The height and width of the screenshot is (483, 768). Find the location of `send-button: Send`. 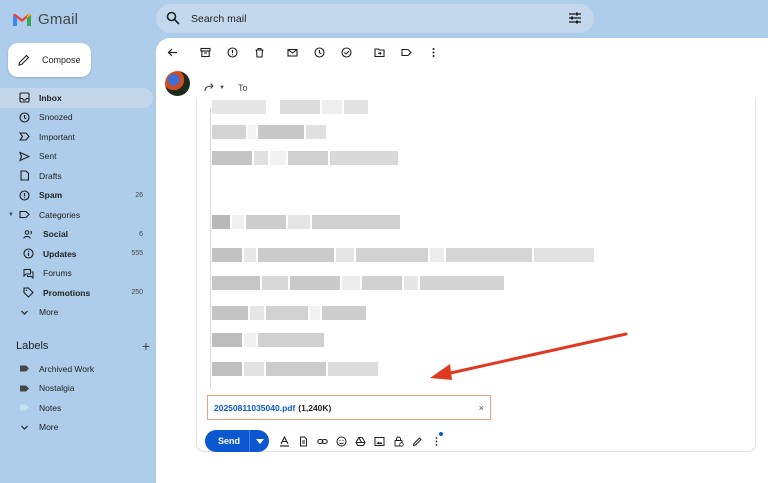

send-button: Send is located at coordinates (237, 441).